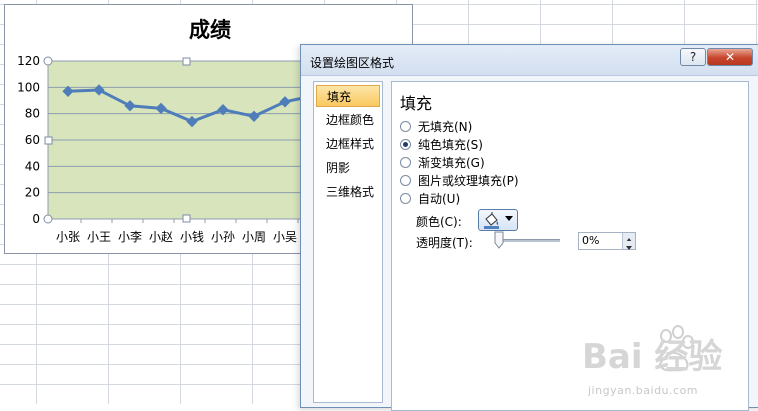 This screenshot has height=411, width=758. What do you see at coordinates (405, 144) in the screenshot?
I see `radio-button-checked` at bounding box center [405, 144].